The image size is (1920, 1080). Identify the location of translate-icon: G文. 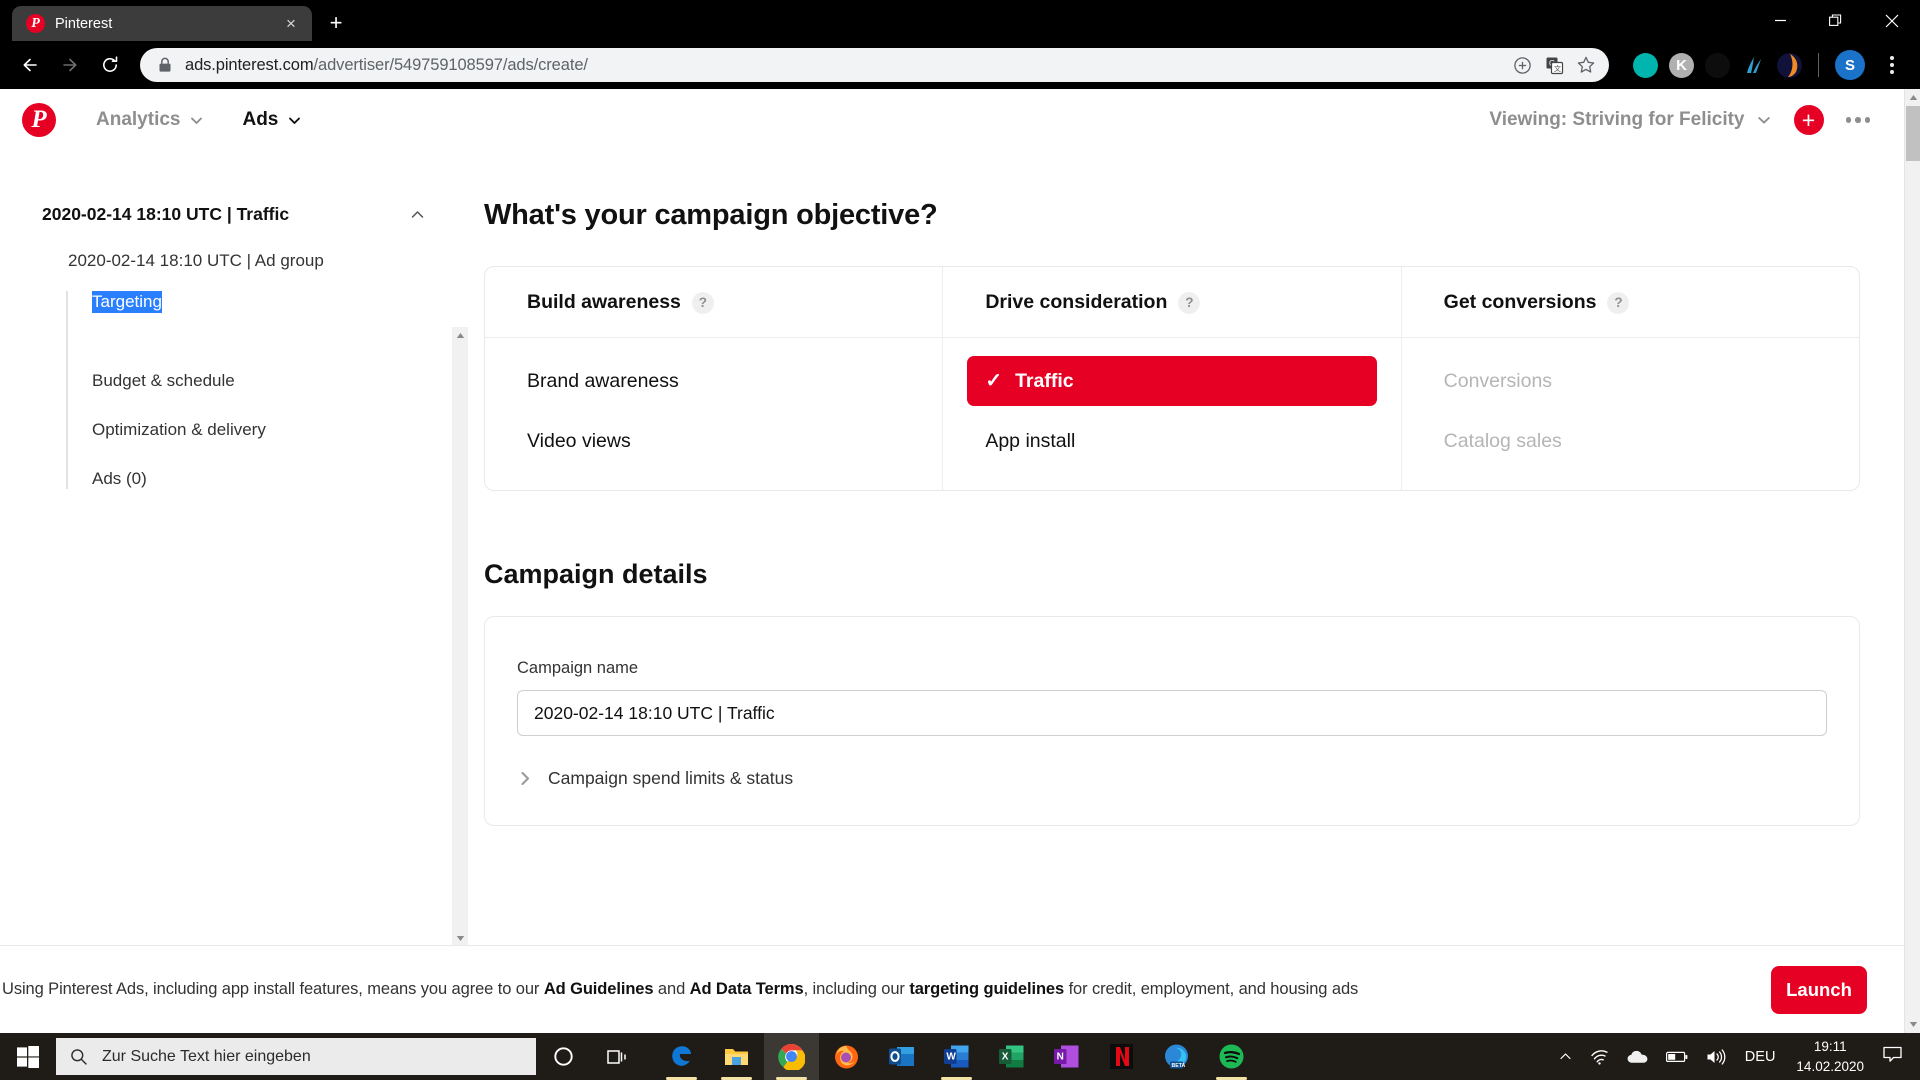
(1554, 65).